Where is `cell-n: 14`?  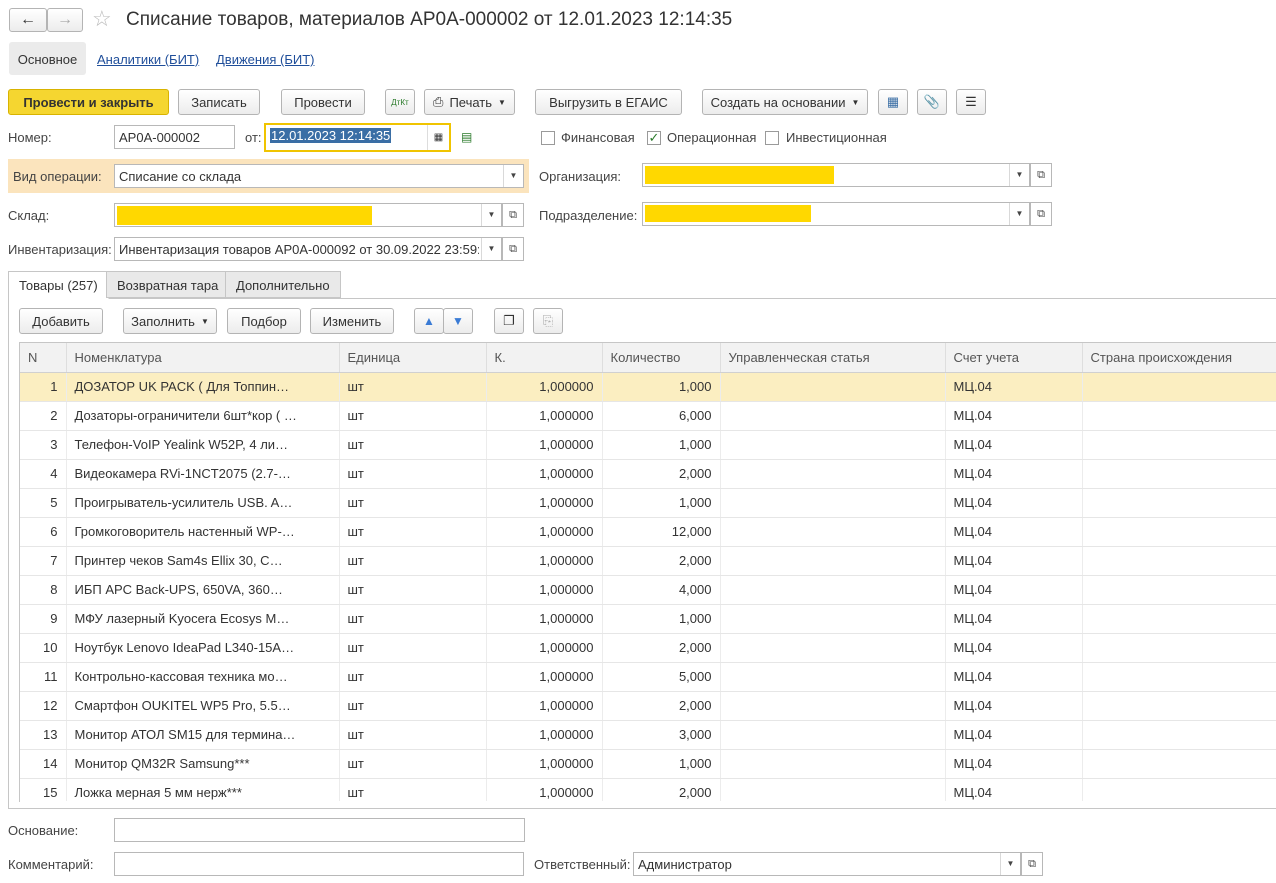
cell-n: 14 is located at coordinates (43, 764).